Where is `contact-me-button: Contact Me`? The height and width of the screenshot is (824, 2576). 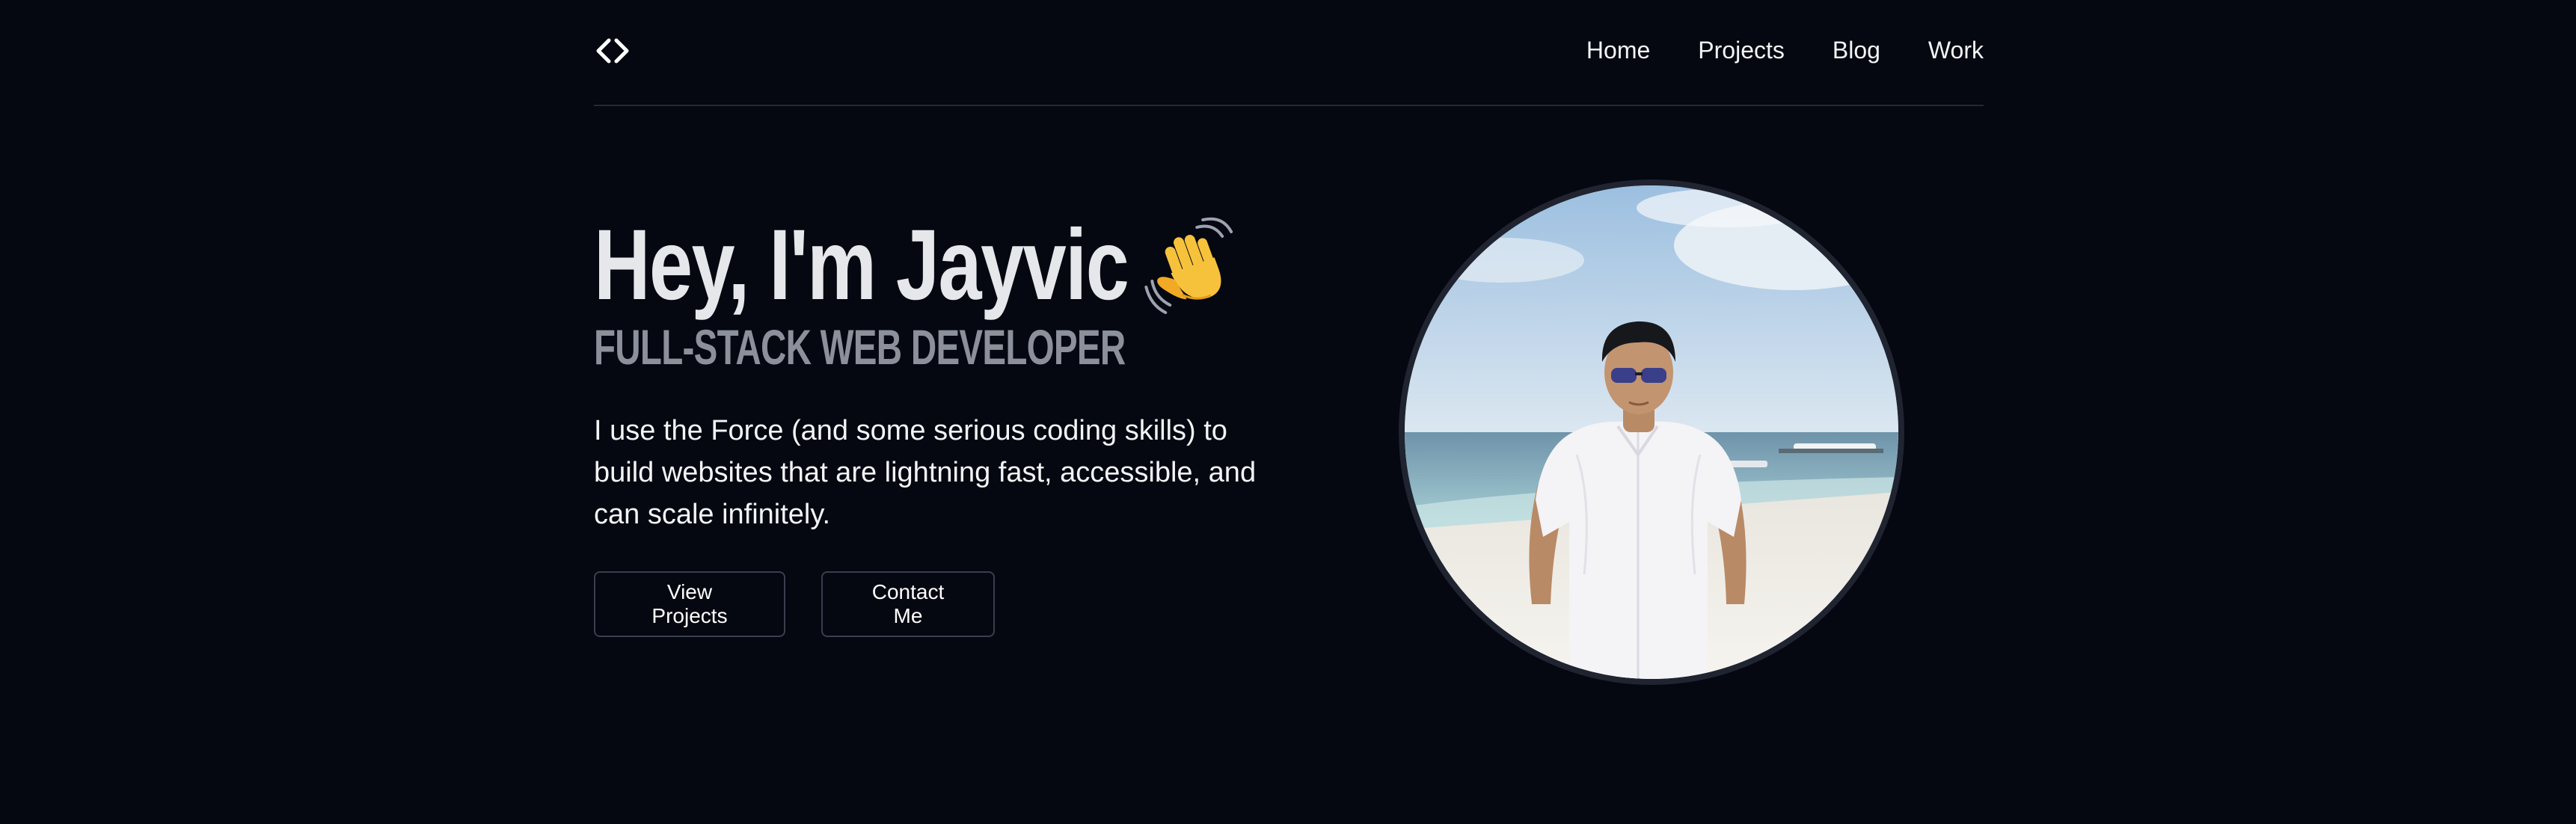
contact-me-button: Contact Me is located at coordinates (908, 604).